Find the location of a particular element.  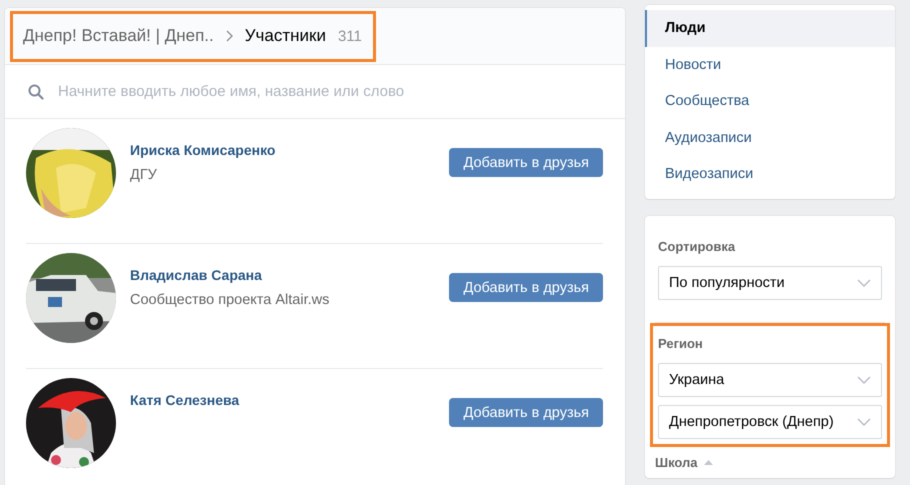

member-count: 311 is located at coordinates (350, 36).